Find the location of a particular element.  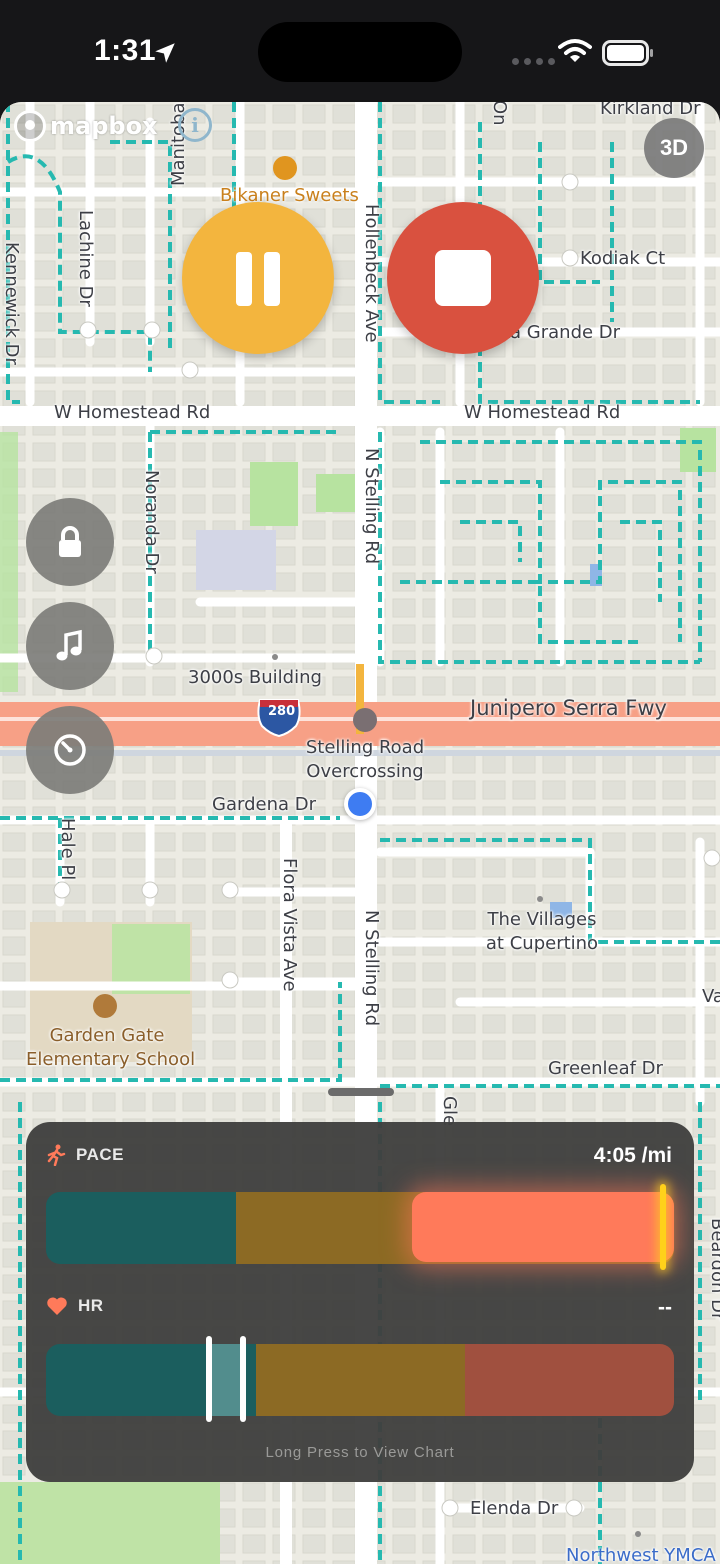

music-button is located at coordinates (70, 646).